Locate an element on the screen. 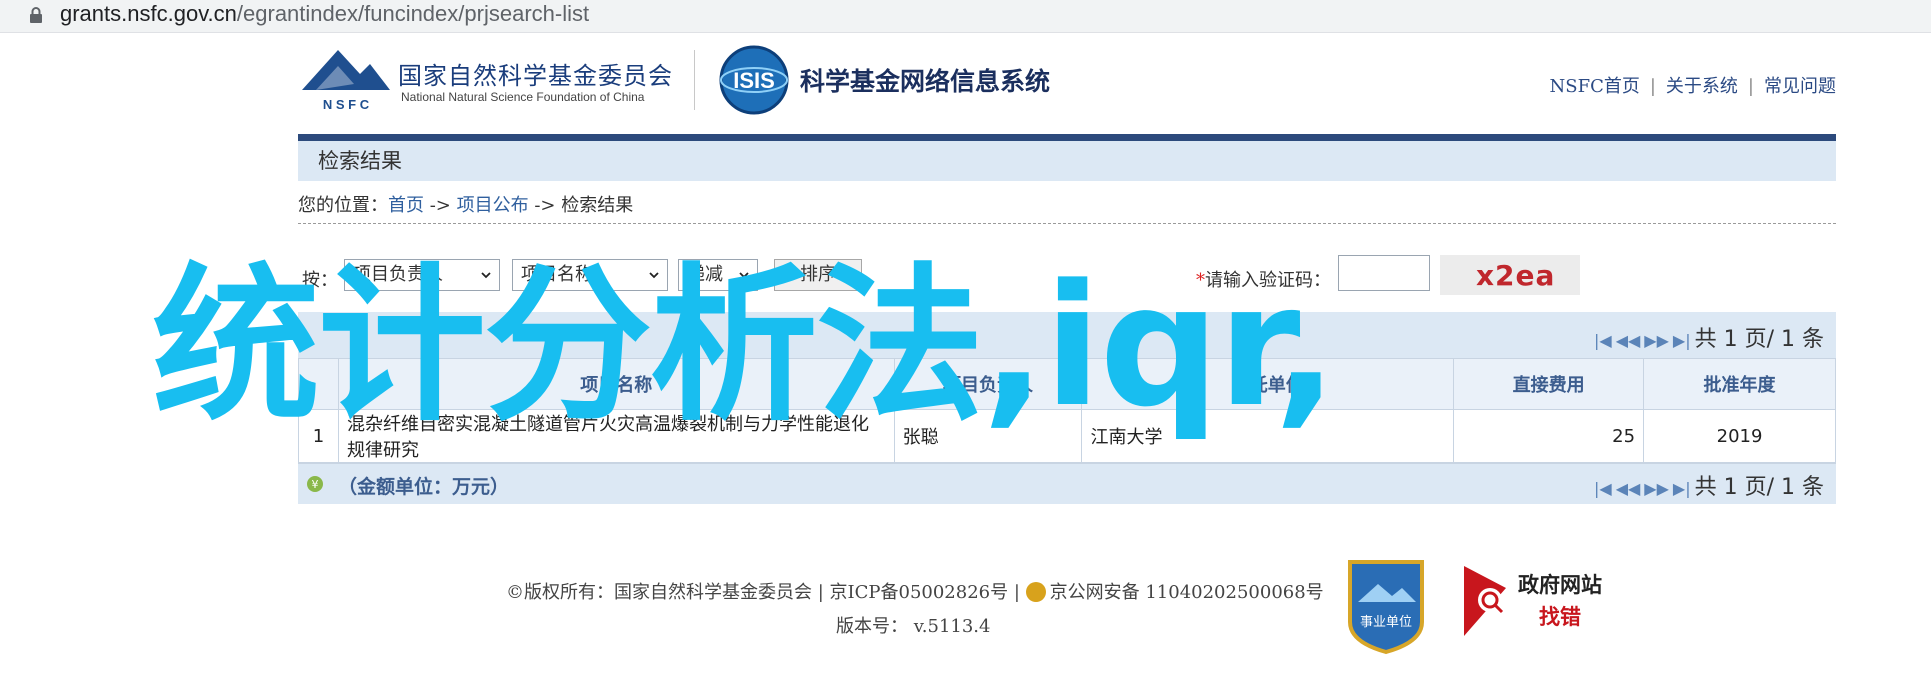 This screenshot has height=685, width=1931. captcha-input is located at coordinates (1384, 273).